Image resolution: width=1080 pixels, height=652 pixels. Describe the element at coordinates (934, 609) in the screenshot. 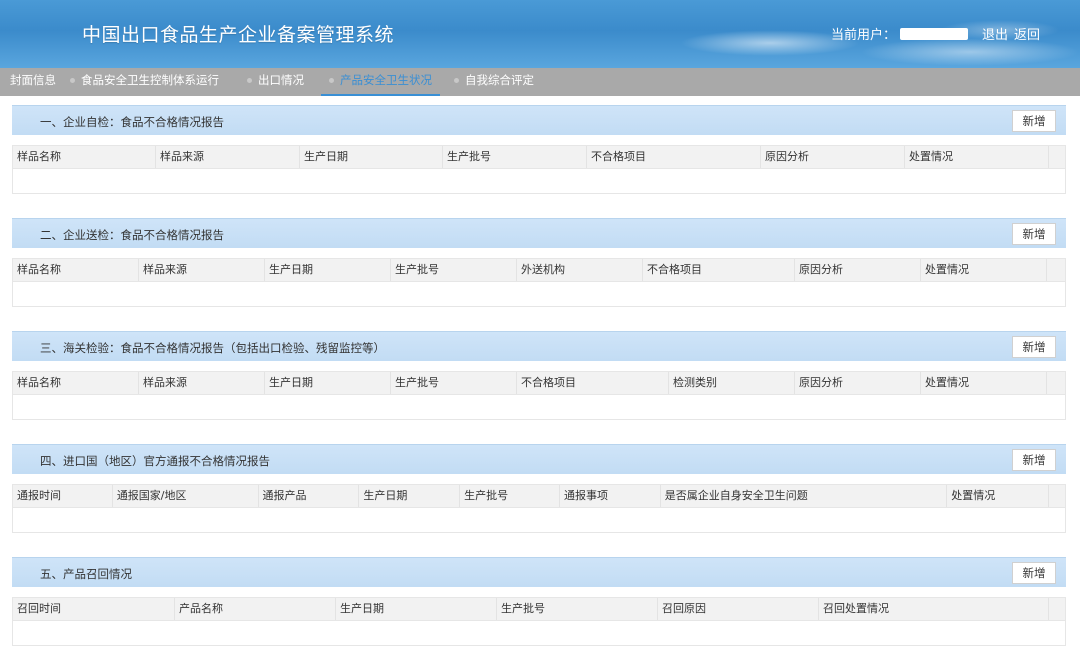

I see `column-header: 召回处置情况` at that location.